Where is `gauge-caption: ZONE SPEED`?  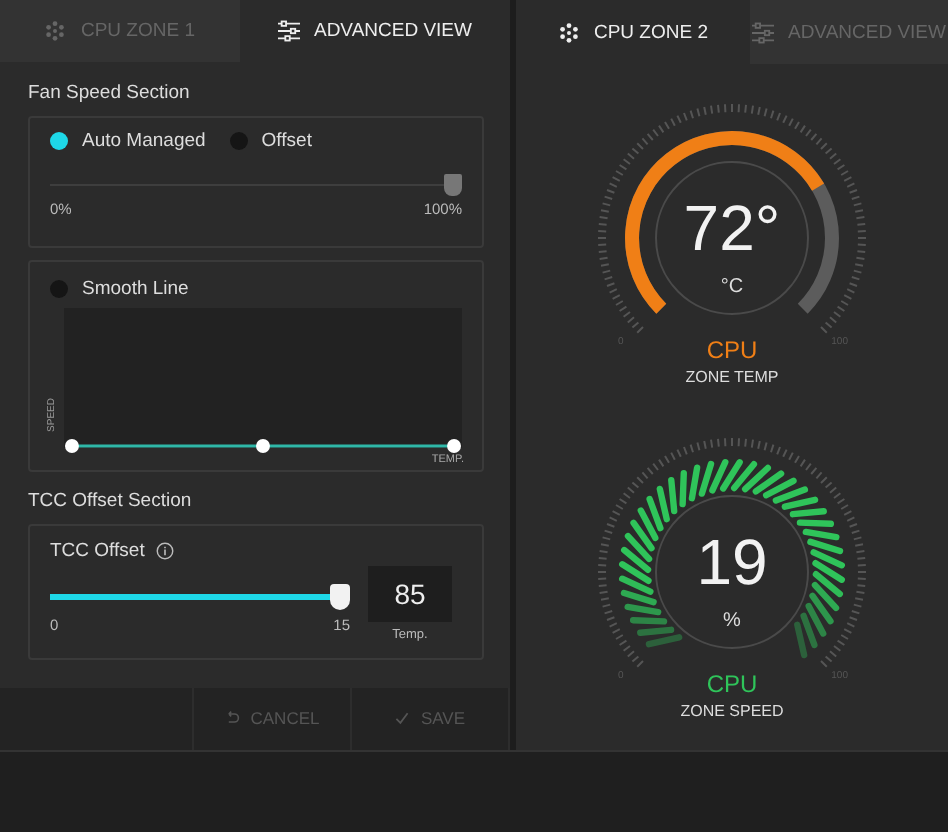
gauge-caption: ZONE SPEED is located at coordinates (732, 711).